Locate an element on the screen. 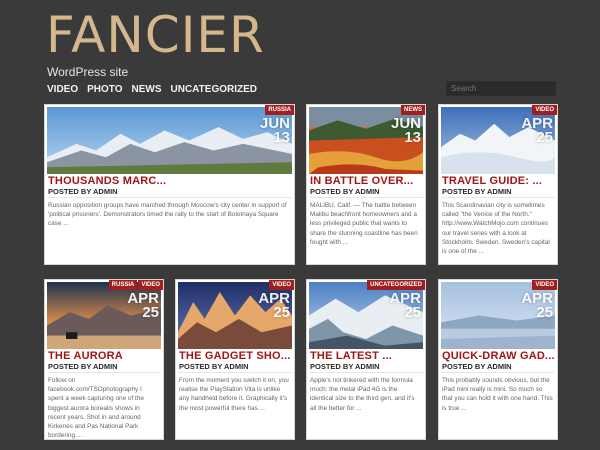 This screenshot has height=450, width=600. post-title: THE AURORA is located at coordinates (85, 356).